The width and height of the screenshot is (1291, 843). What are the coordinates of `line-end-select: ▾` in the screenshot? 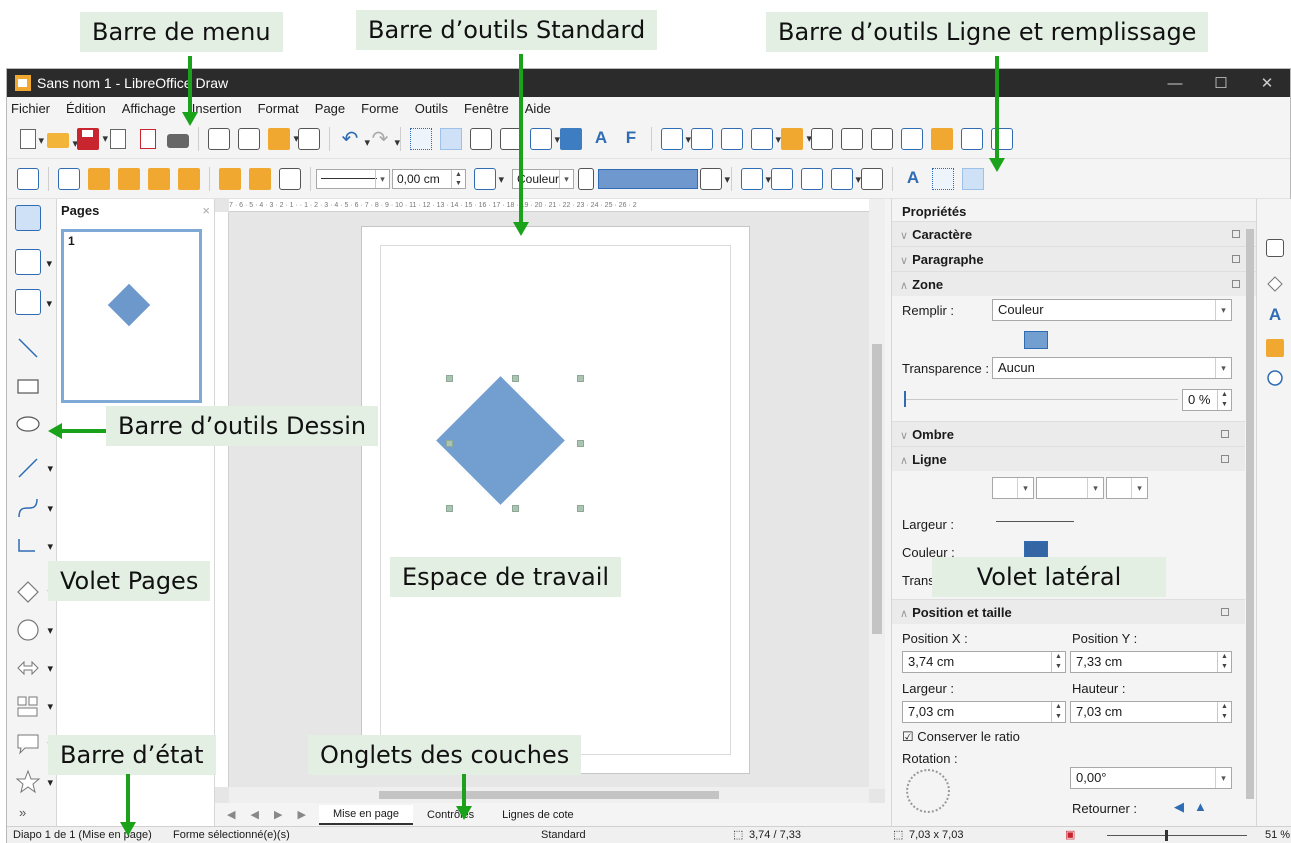 It's located at (1127, 488).